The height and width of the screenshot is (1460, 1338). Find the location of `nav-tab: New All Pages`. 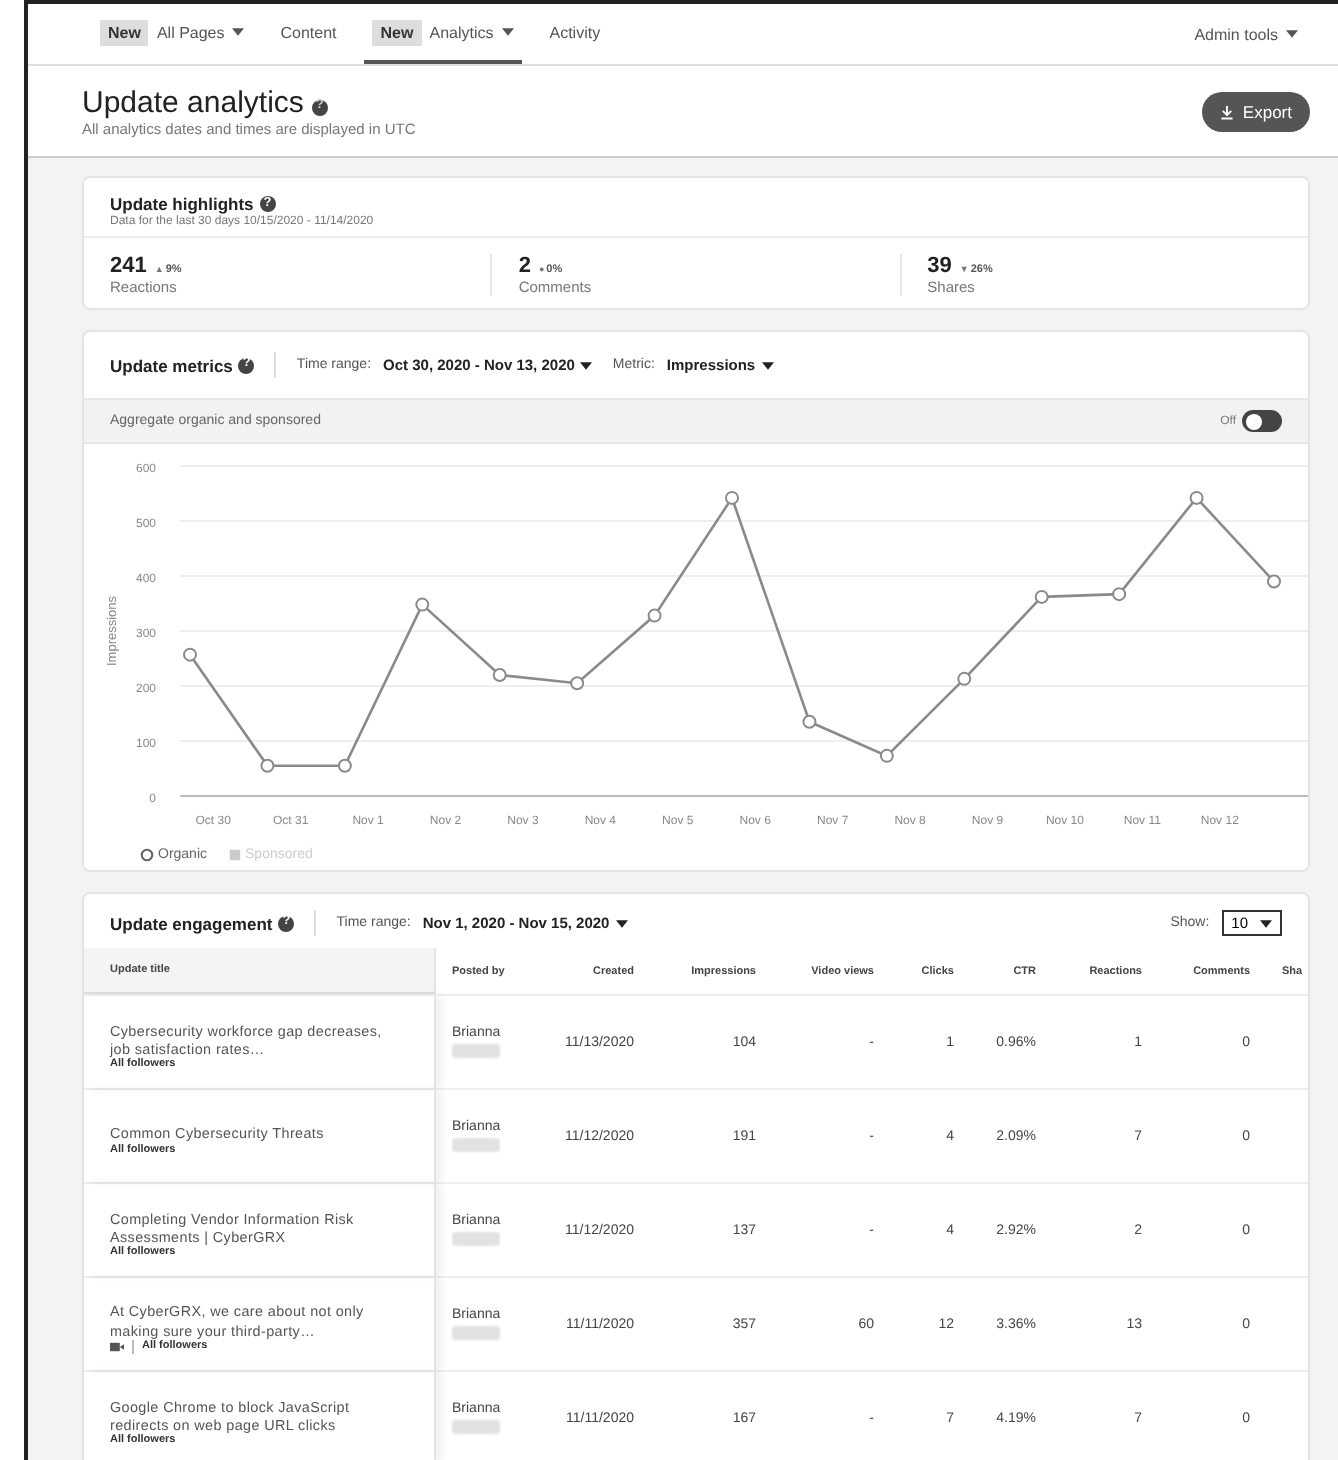

nav-tab: New All Pages is located at coordinates (172, 34).